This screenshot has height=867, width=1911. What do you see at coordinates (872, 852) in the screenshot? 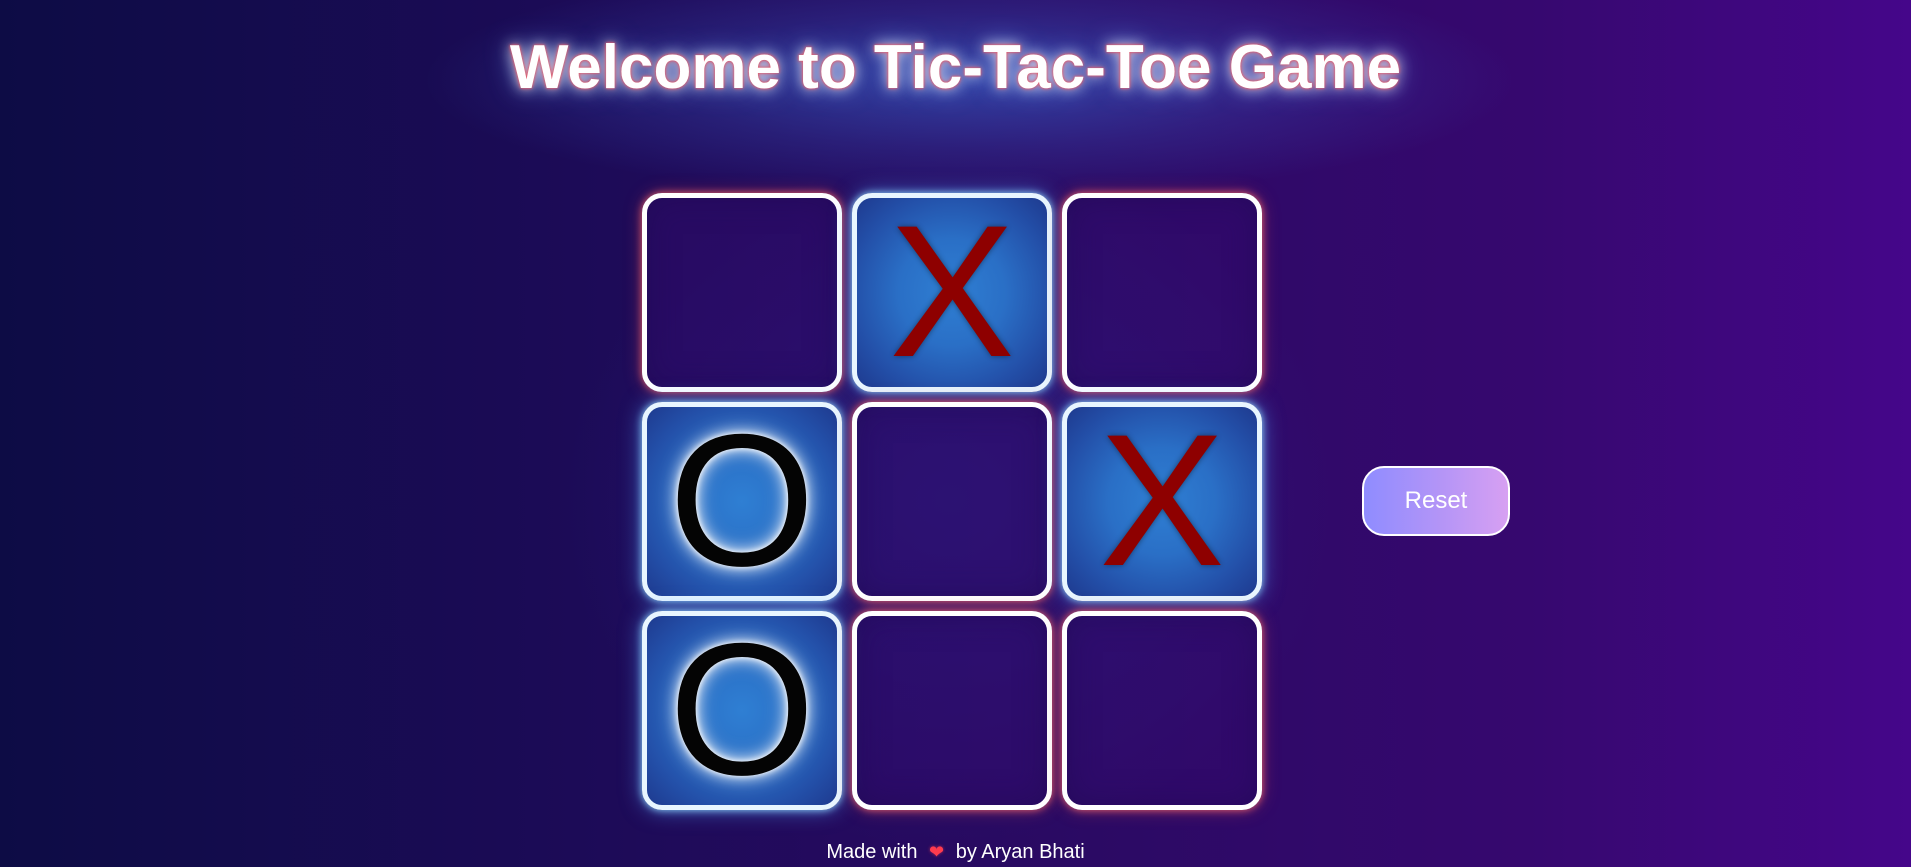
I see `footer-prefix: Made with` at bounding box center [872, 852].